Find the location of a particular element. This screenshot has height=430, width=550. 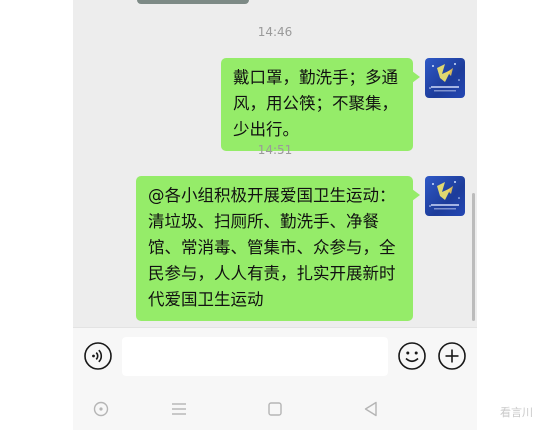

emoji-icon is located at coordinates (412, 356).